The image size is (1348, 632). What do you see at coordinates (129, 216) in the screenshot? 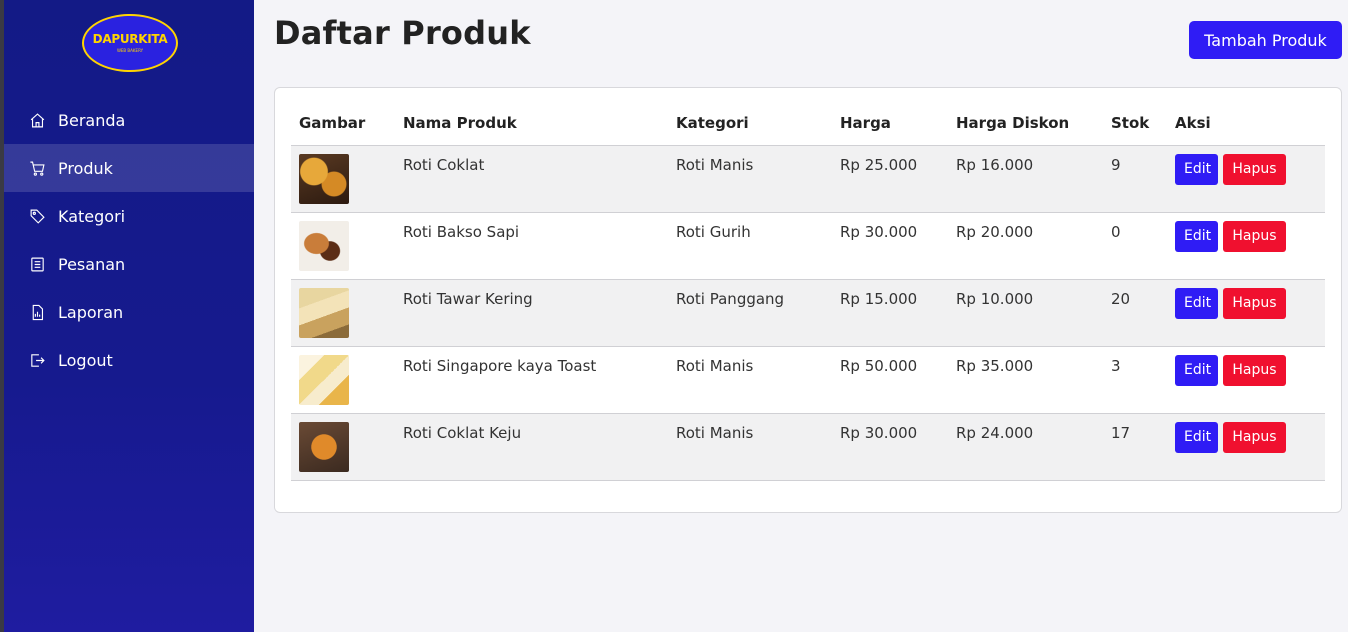
I see `sidebar-item-kategori: Kategori` at bounding box center [129, 216].